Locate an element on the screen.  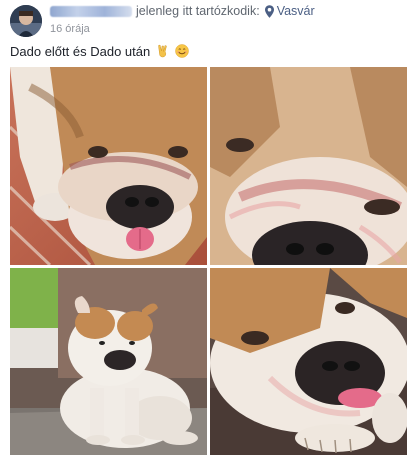
smiling-face-icon is located at coordinates (182, 51).